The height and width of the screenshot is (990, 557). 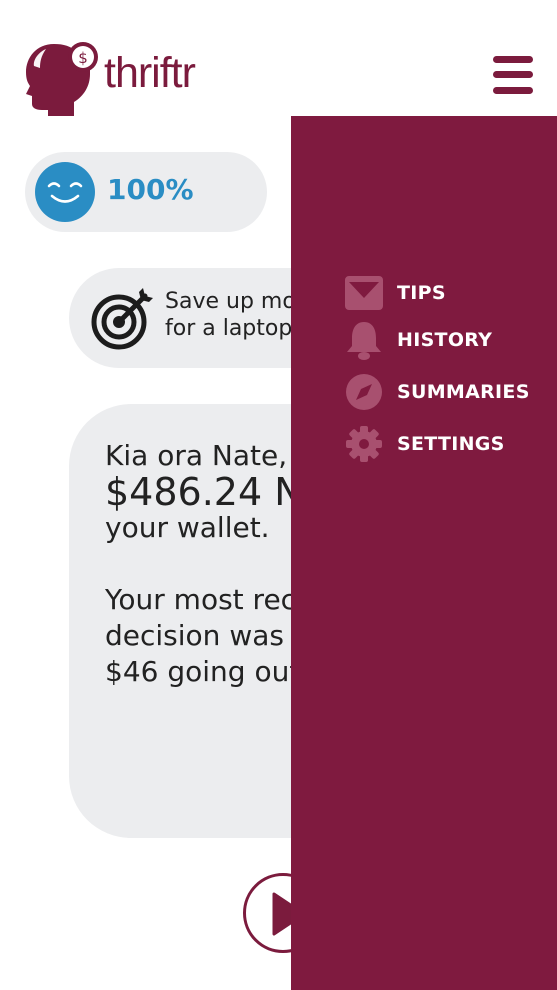 I want to click on menu-item-summaries: SUMMARIES, so click(x=437, y=392).